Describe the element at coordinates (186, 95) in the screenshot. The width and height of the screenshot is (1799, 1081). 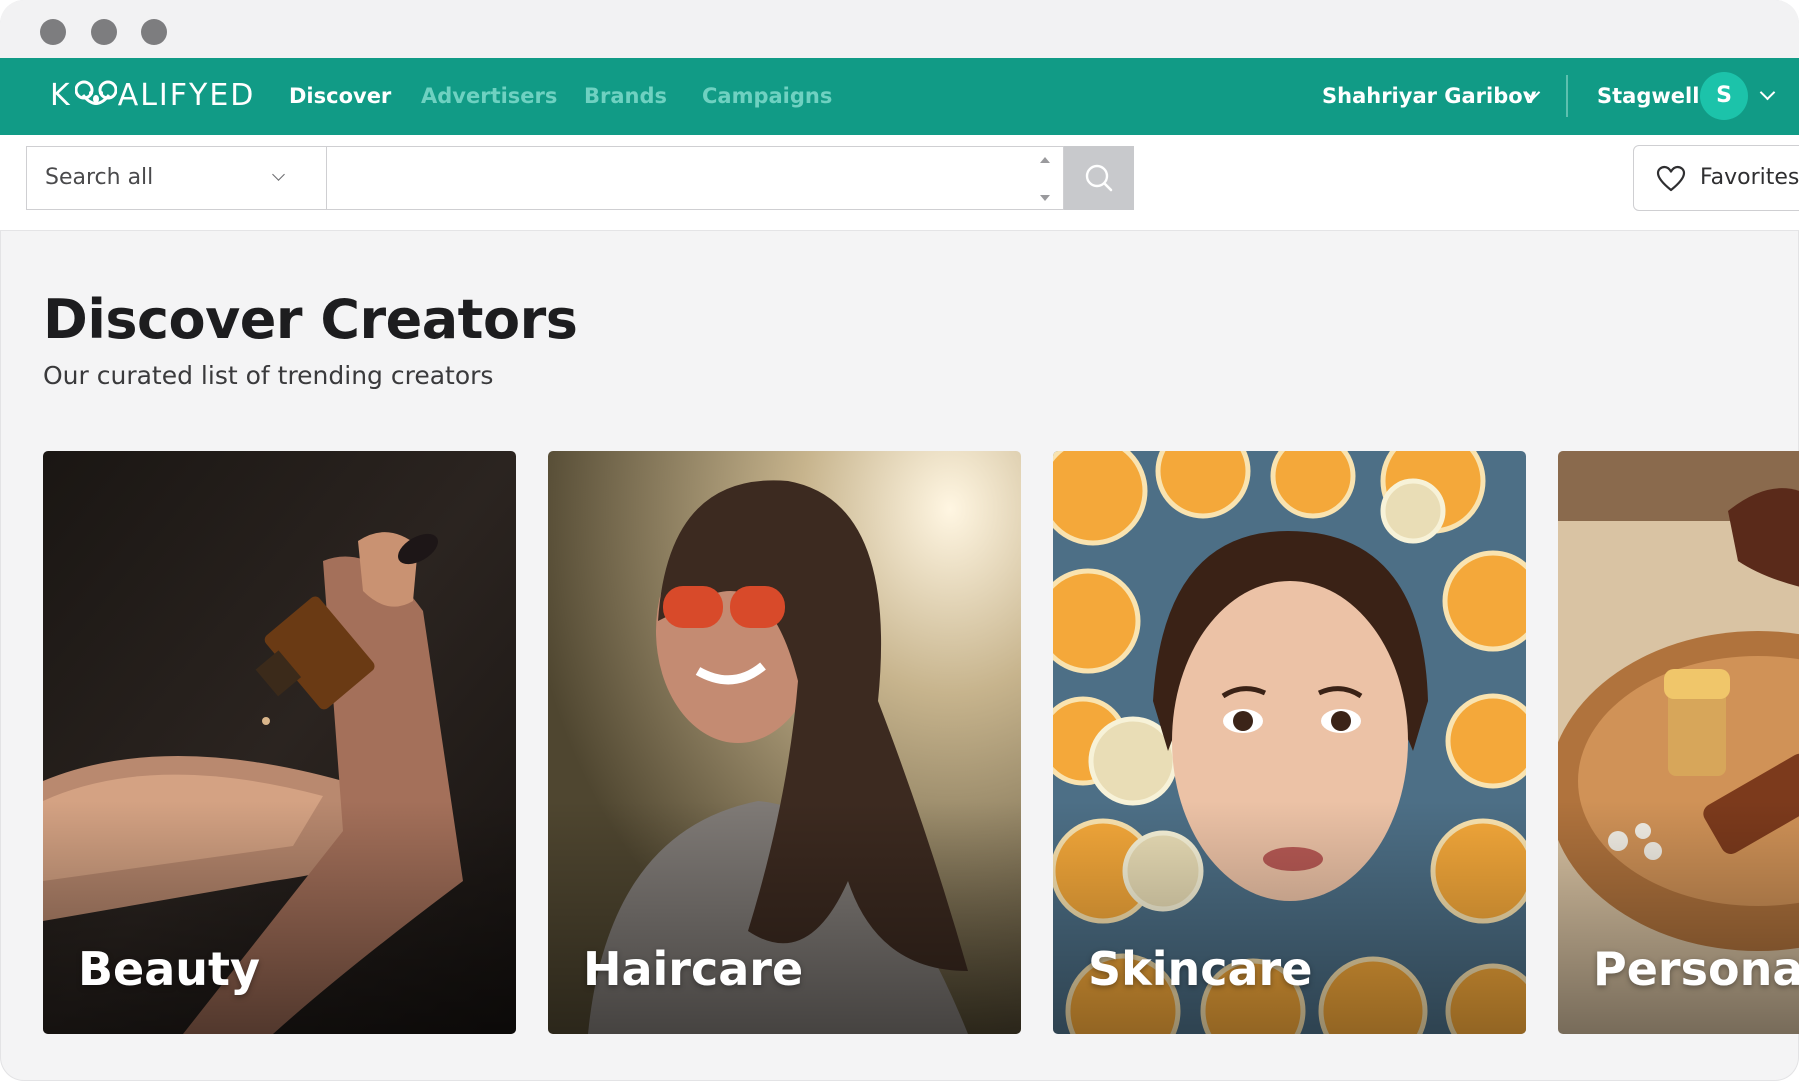
I see `logo-text-end: ALIFYED` at that location.